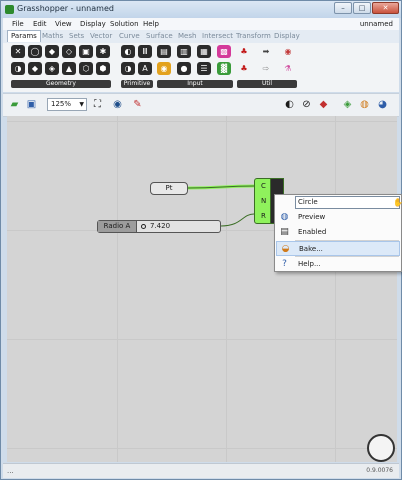  Describe the element at coordinates (40, 24) in the screenshot. I see `menu-edit: Edit` at that location.